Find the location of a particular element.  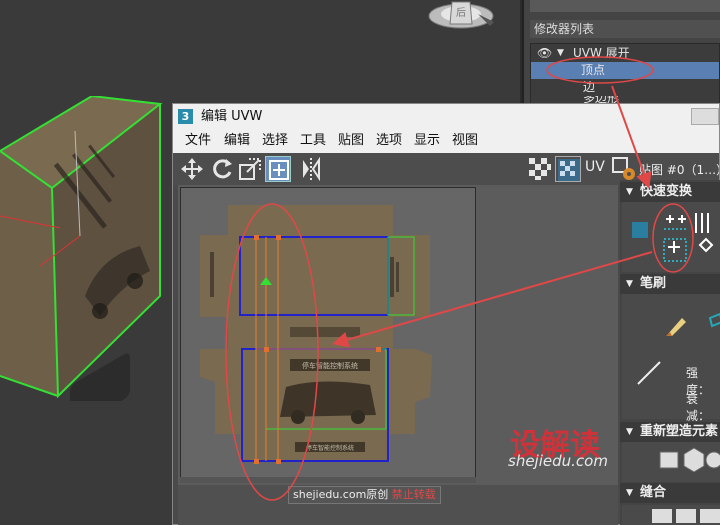

object-name-field is located at coordinates (625, 6).